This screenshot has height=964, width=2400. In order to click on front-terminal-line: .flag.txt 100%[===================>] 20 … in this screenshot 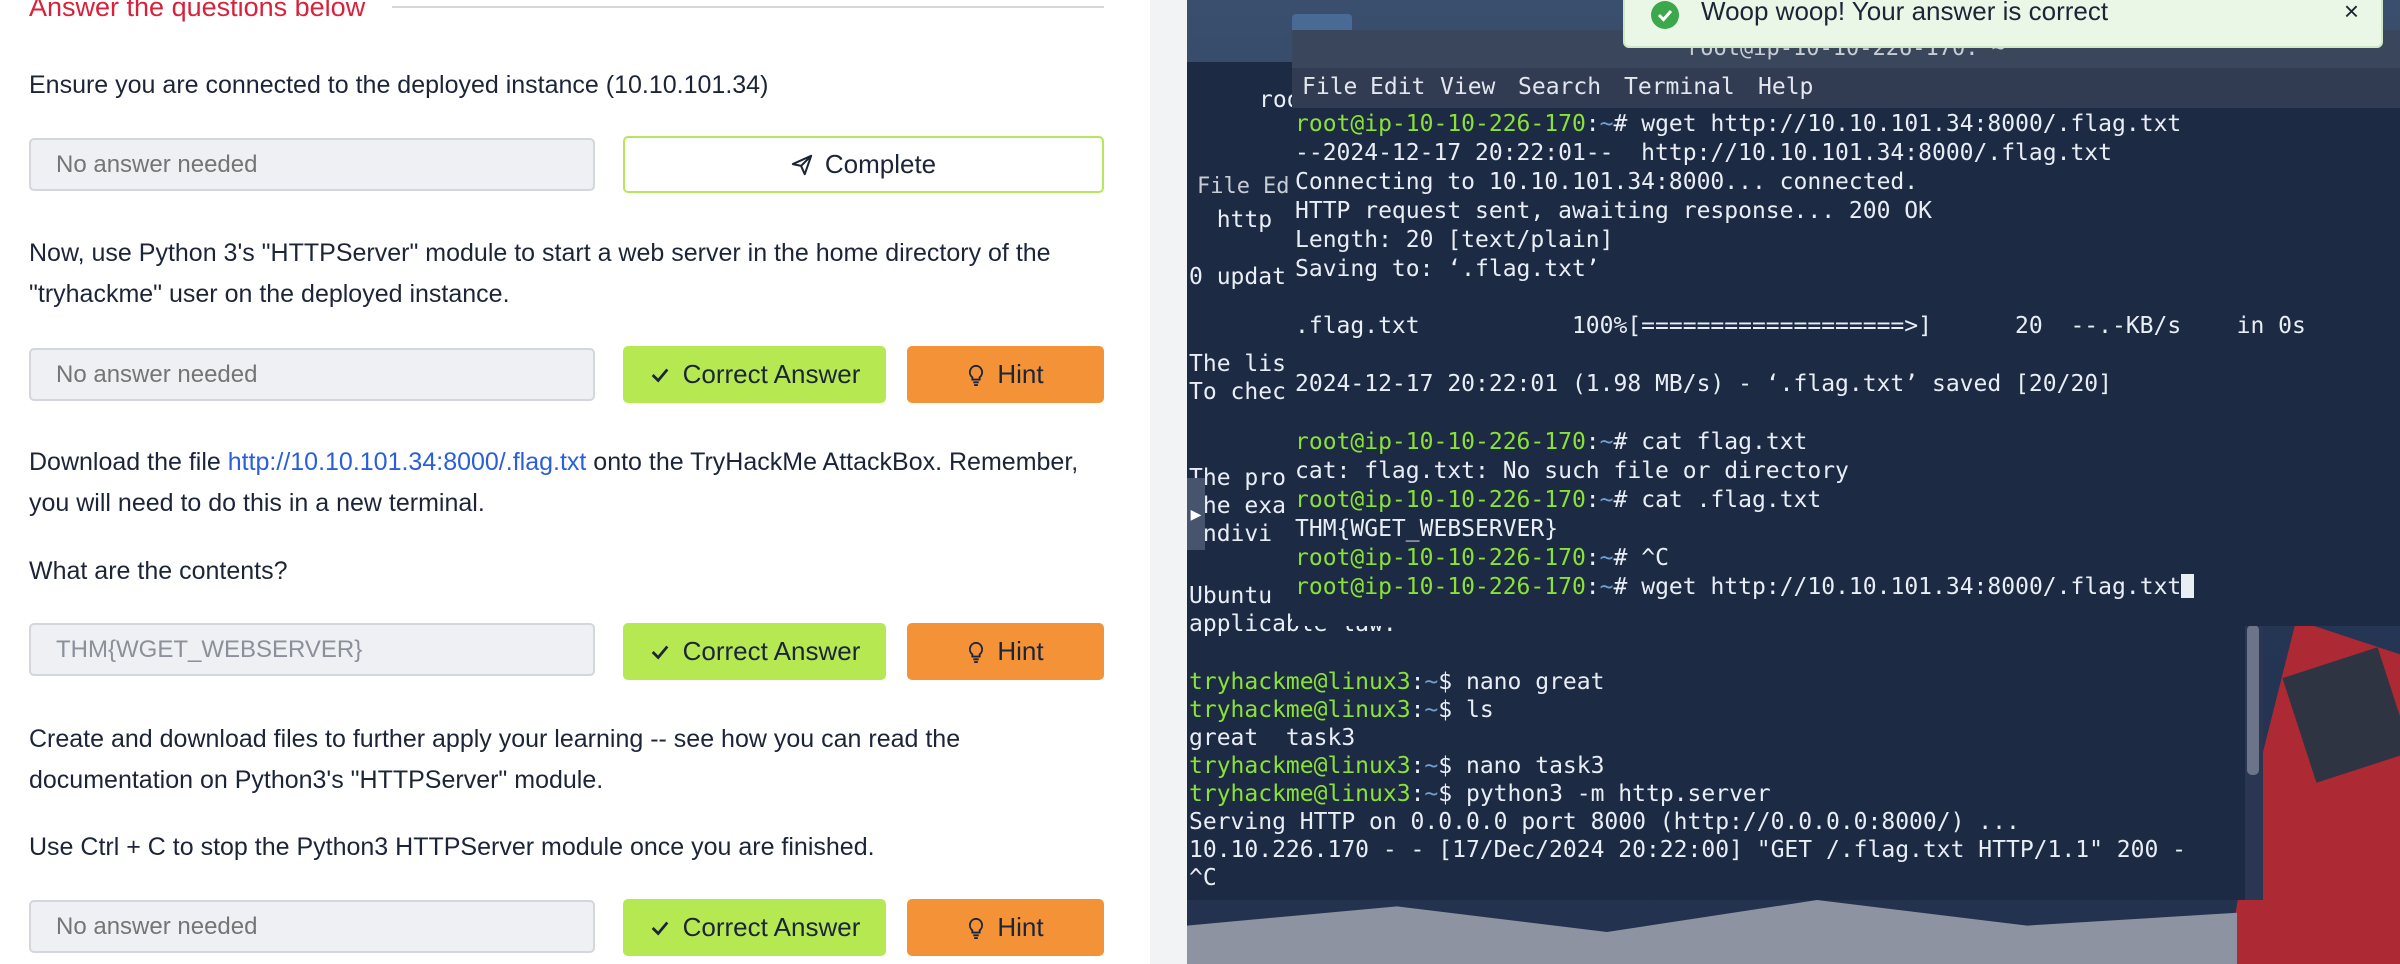, I will do `click(1800, 326)`.